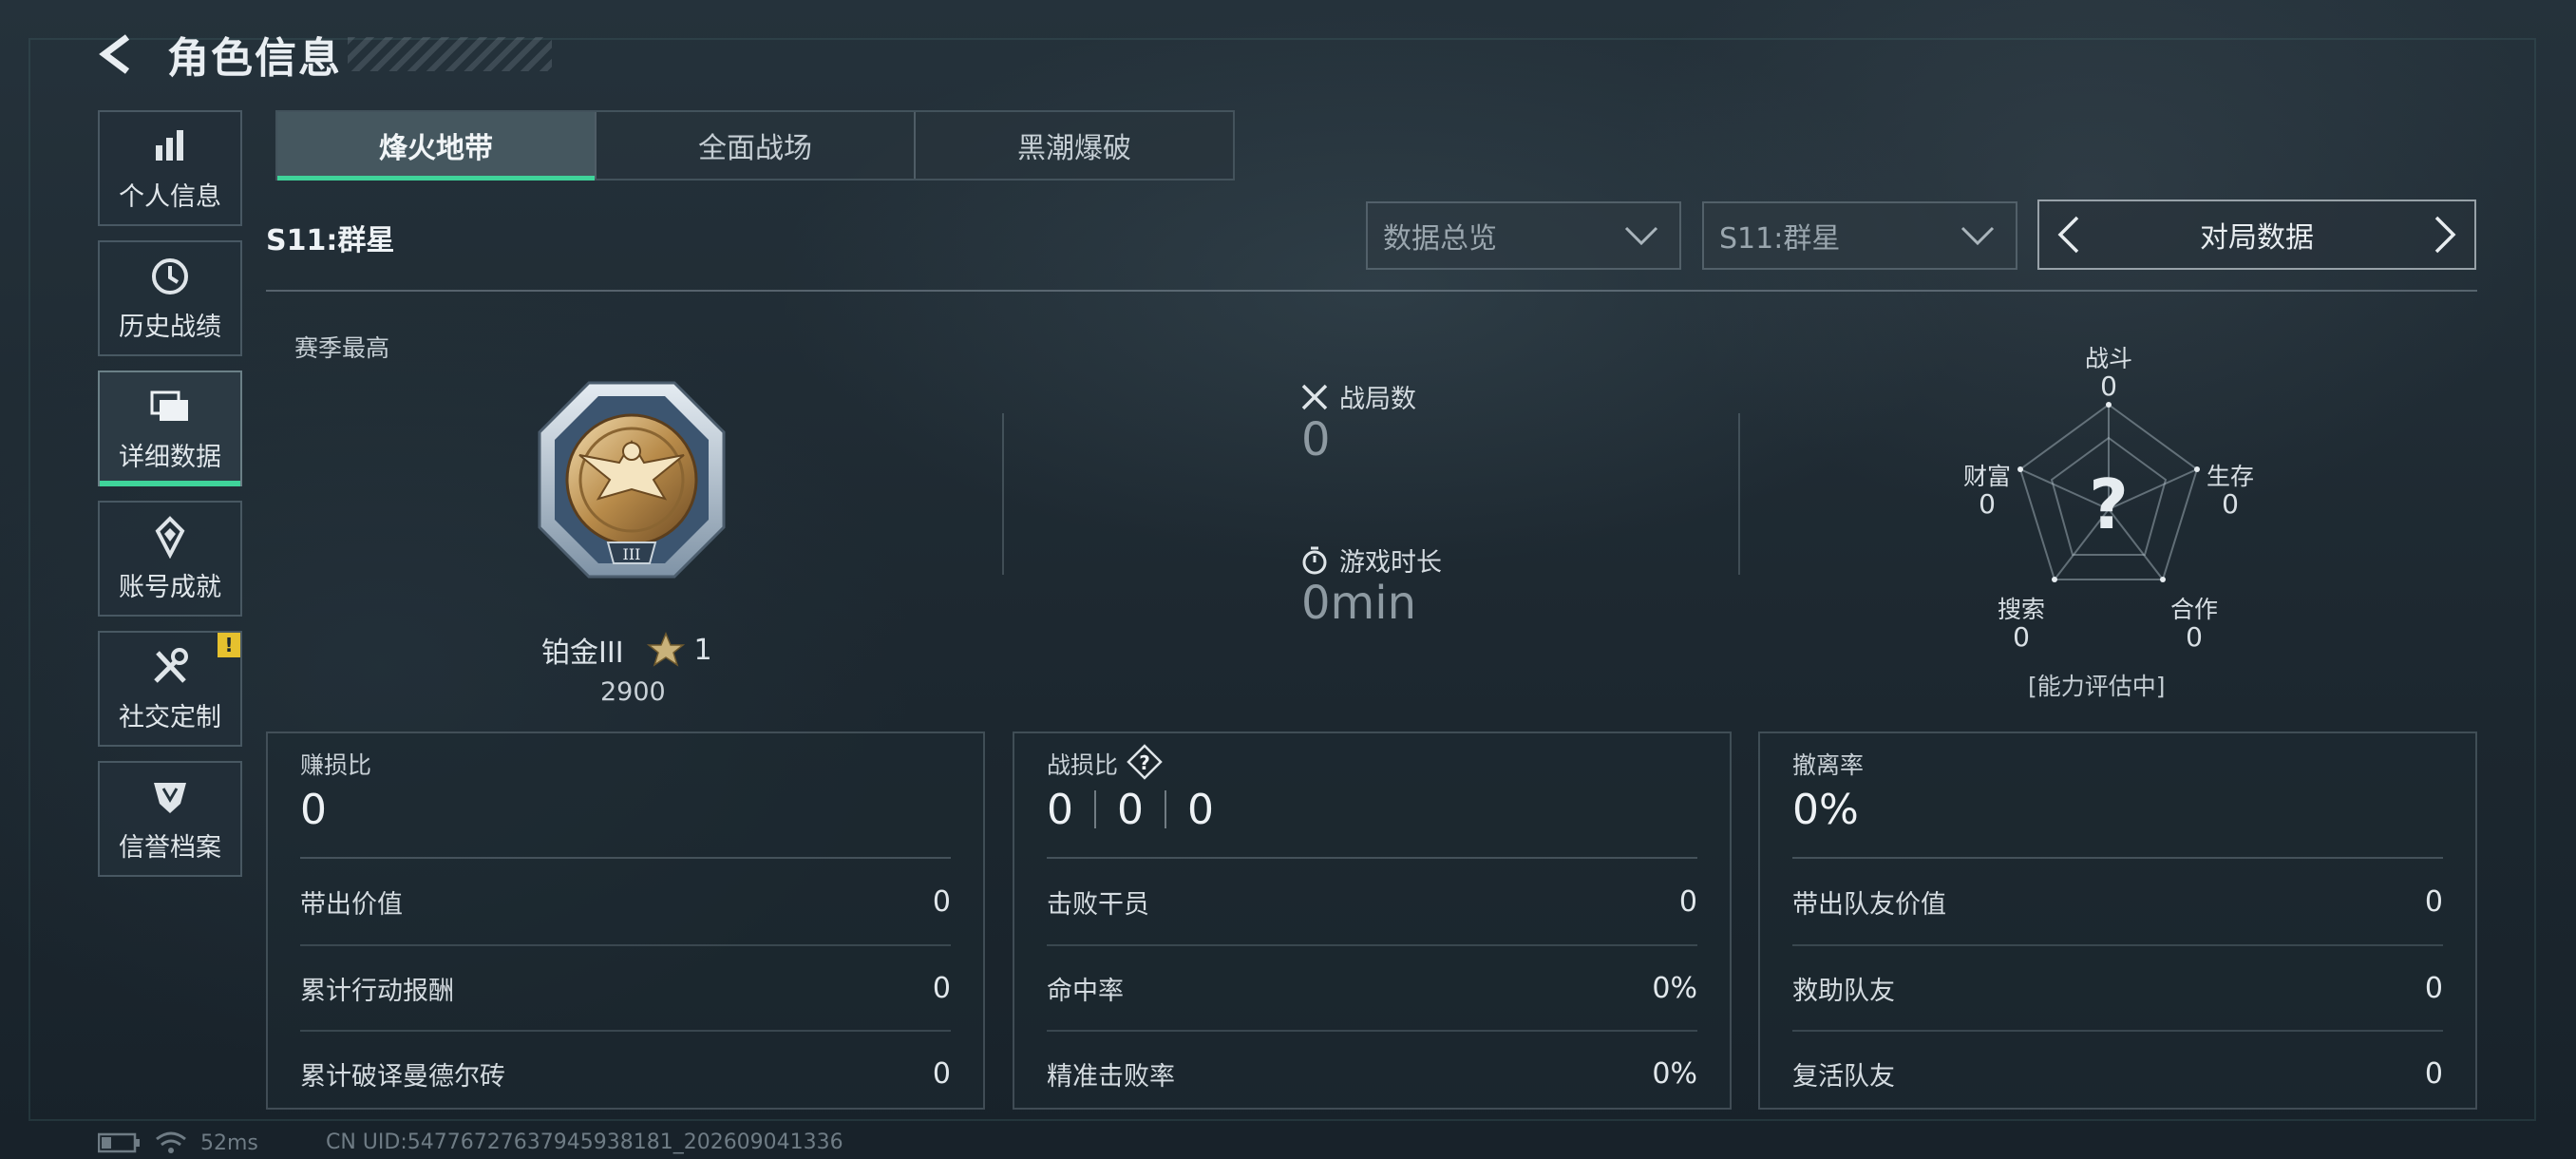 Image resolution: width=2576 pixels, height=1159 pixels. Describe the element at coordinates (1314, 396) in the screenshot. I see `crossed-swords-icon` at that location.